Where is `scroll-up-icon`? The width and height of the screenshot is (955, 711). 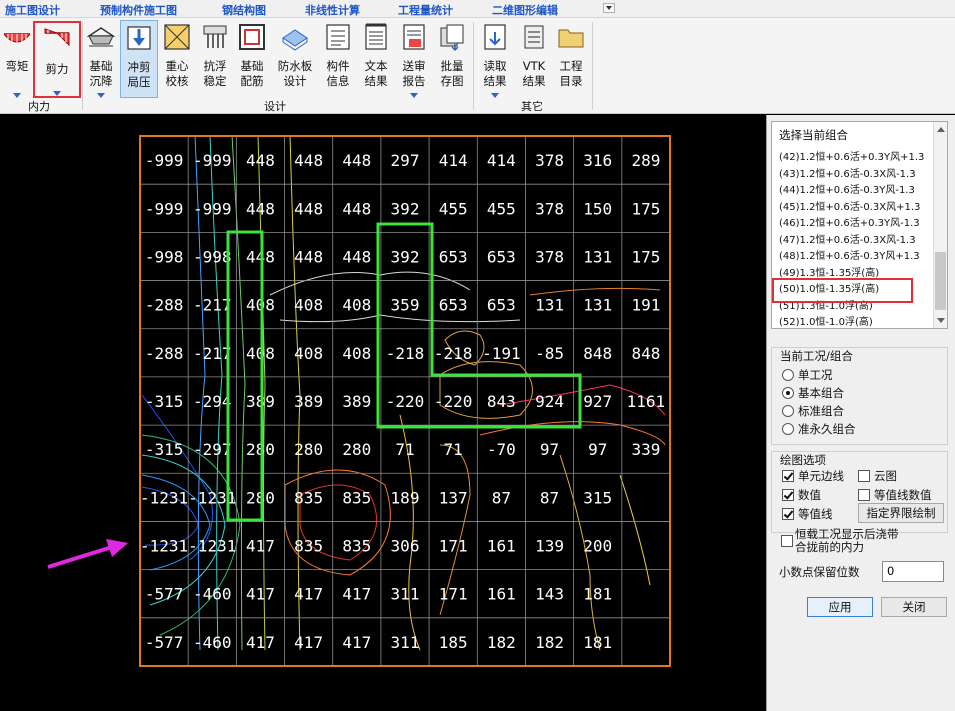 scroll-up-icon is located at coordinates (941, 129).